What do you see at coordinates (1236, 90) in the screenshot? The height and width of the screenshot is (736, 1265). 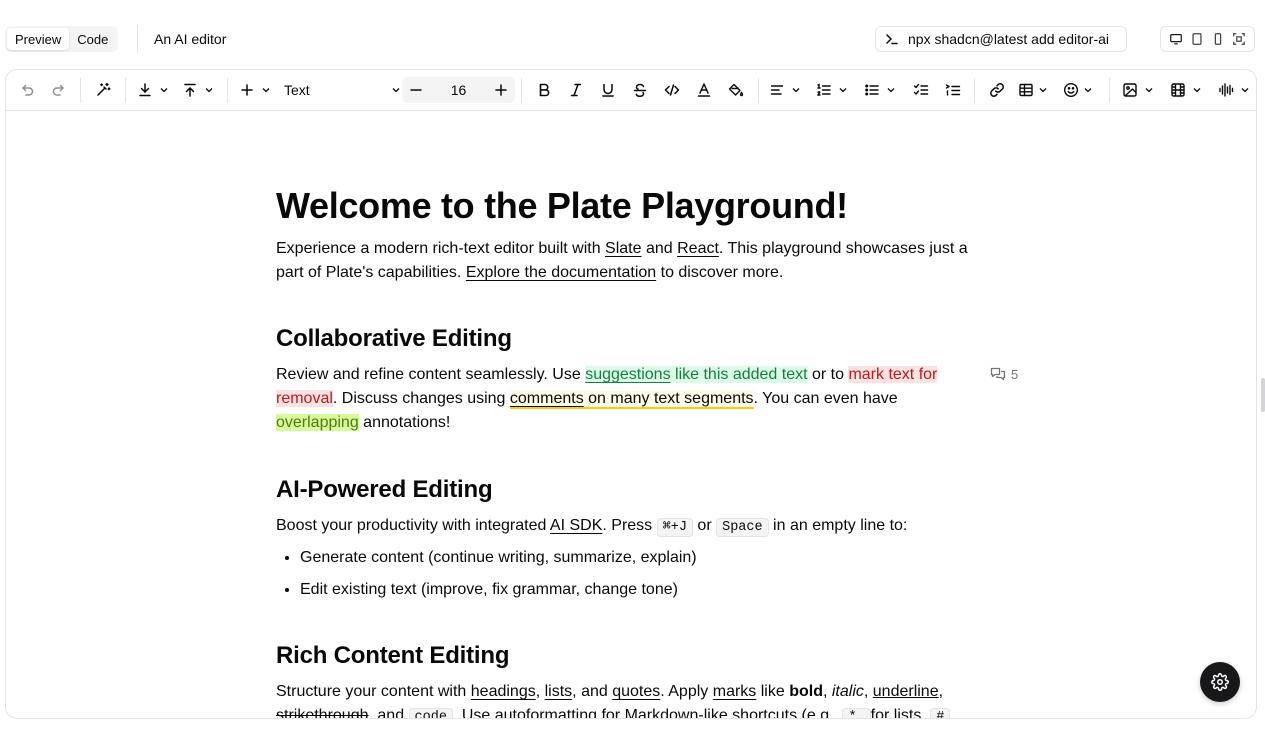 I see `audio-button` at bounding box center [1236, 90].